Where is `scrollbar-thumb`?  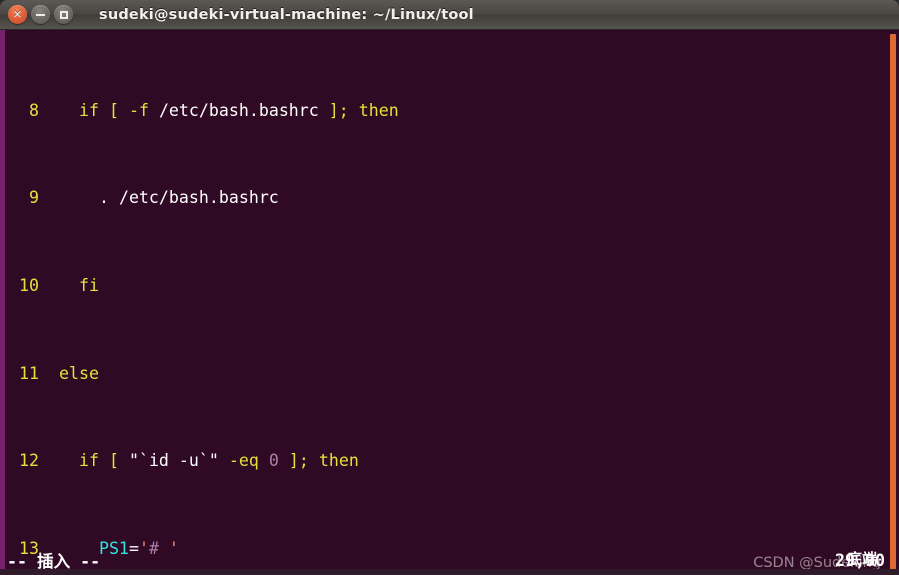 scrollbar-thumb is located at coordinates (893, 302).